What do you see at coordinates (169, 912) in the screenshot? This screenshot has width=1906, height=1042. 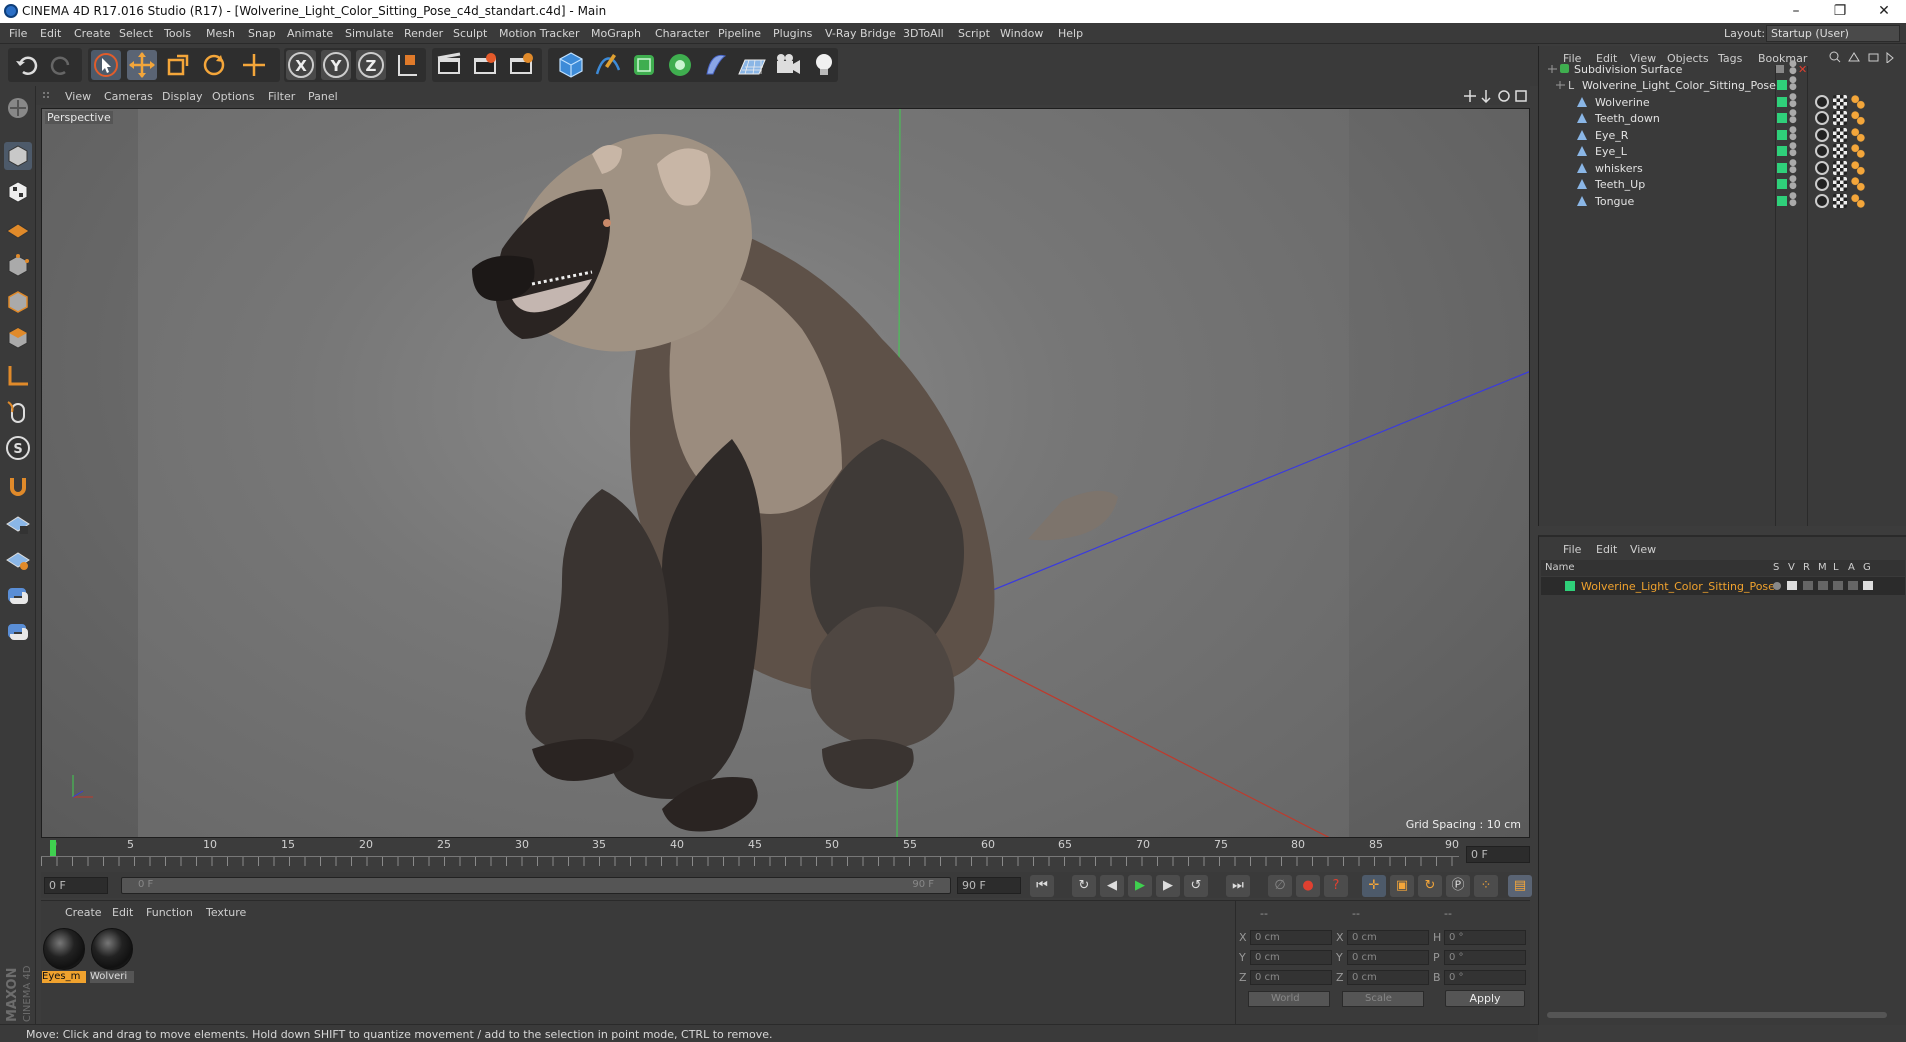 I see `material-menu-function: Function` at bounding box center [169, 912].